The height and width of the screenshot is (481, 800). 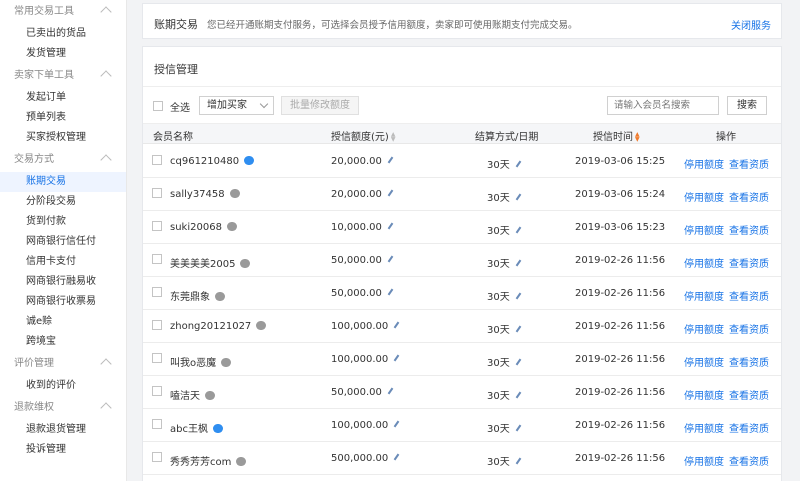 What do you see at coordinates (747, 105) in the screenshot?
I see `search-button: 搜索` at bounding box center [747, 105].